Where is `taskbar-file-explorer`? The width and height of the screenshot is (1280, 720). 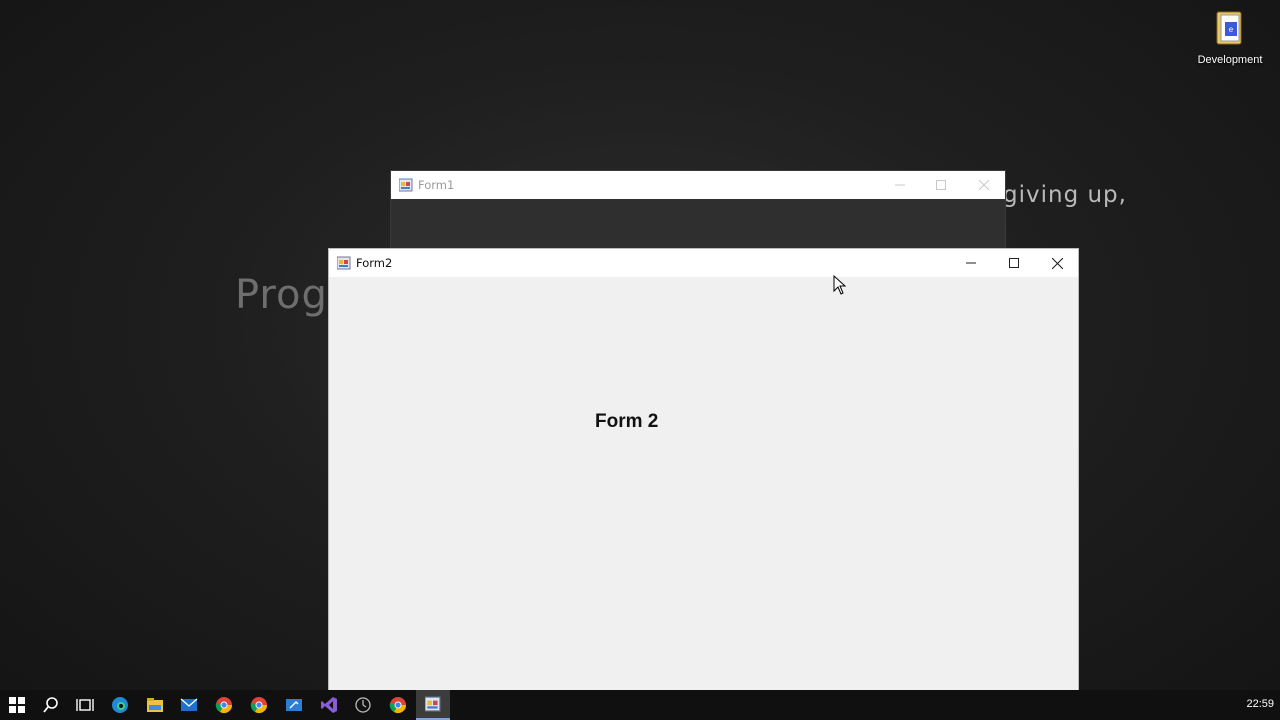
taskbar-file-explorer is located at coordinates (155, 705).